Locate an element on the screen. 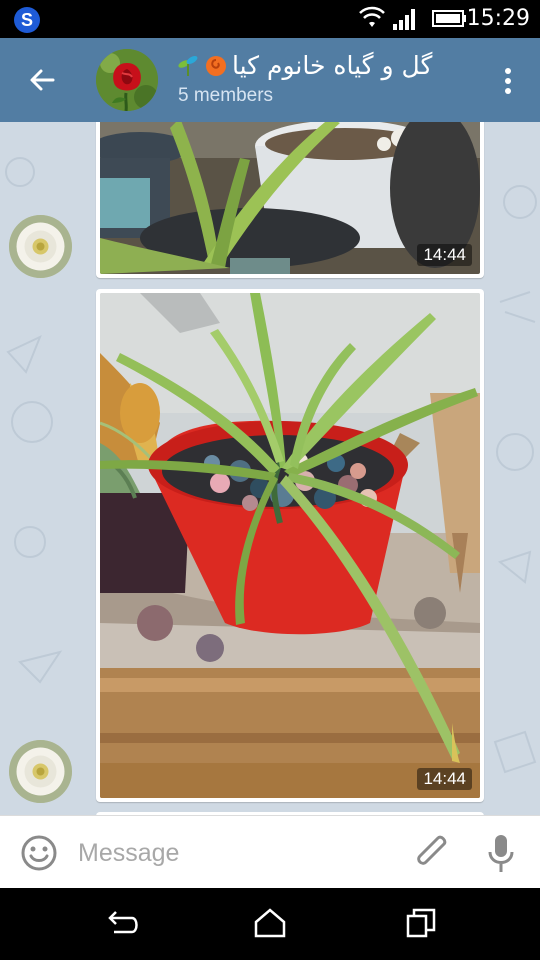 This screenshot has width=540, height=960. group-name: گل و گیاه خانوم کیا is located at coordinates (332, 65).